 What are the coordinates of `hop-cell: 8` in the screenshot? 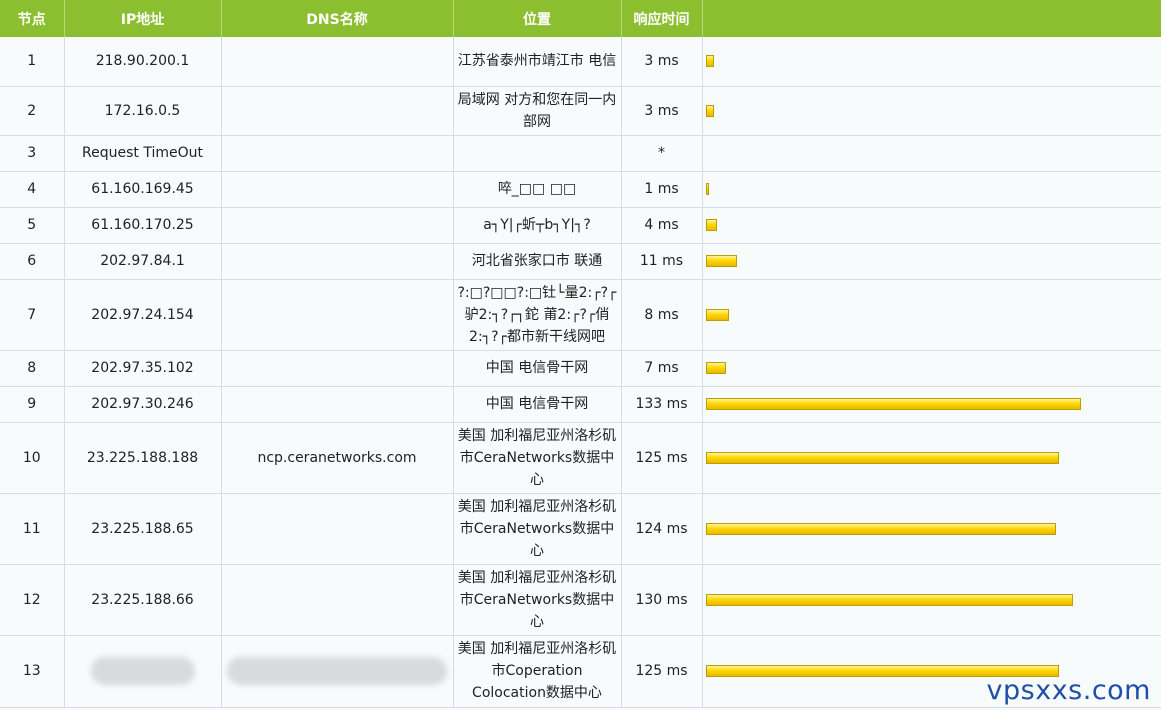 It's located at (32, 368).